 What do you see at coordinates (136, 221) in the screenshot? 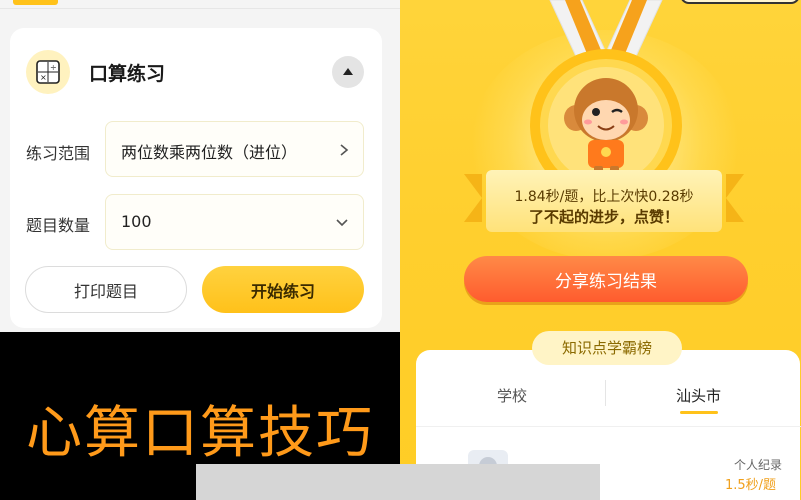
I see `count-value: 100` at bounding box center [136, 221].